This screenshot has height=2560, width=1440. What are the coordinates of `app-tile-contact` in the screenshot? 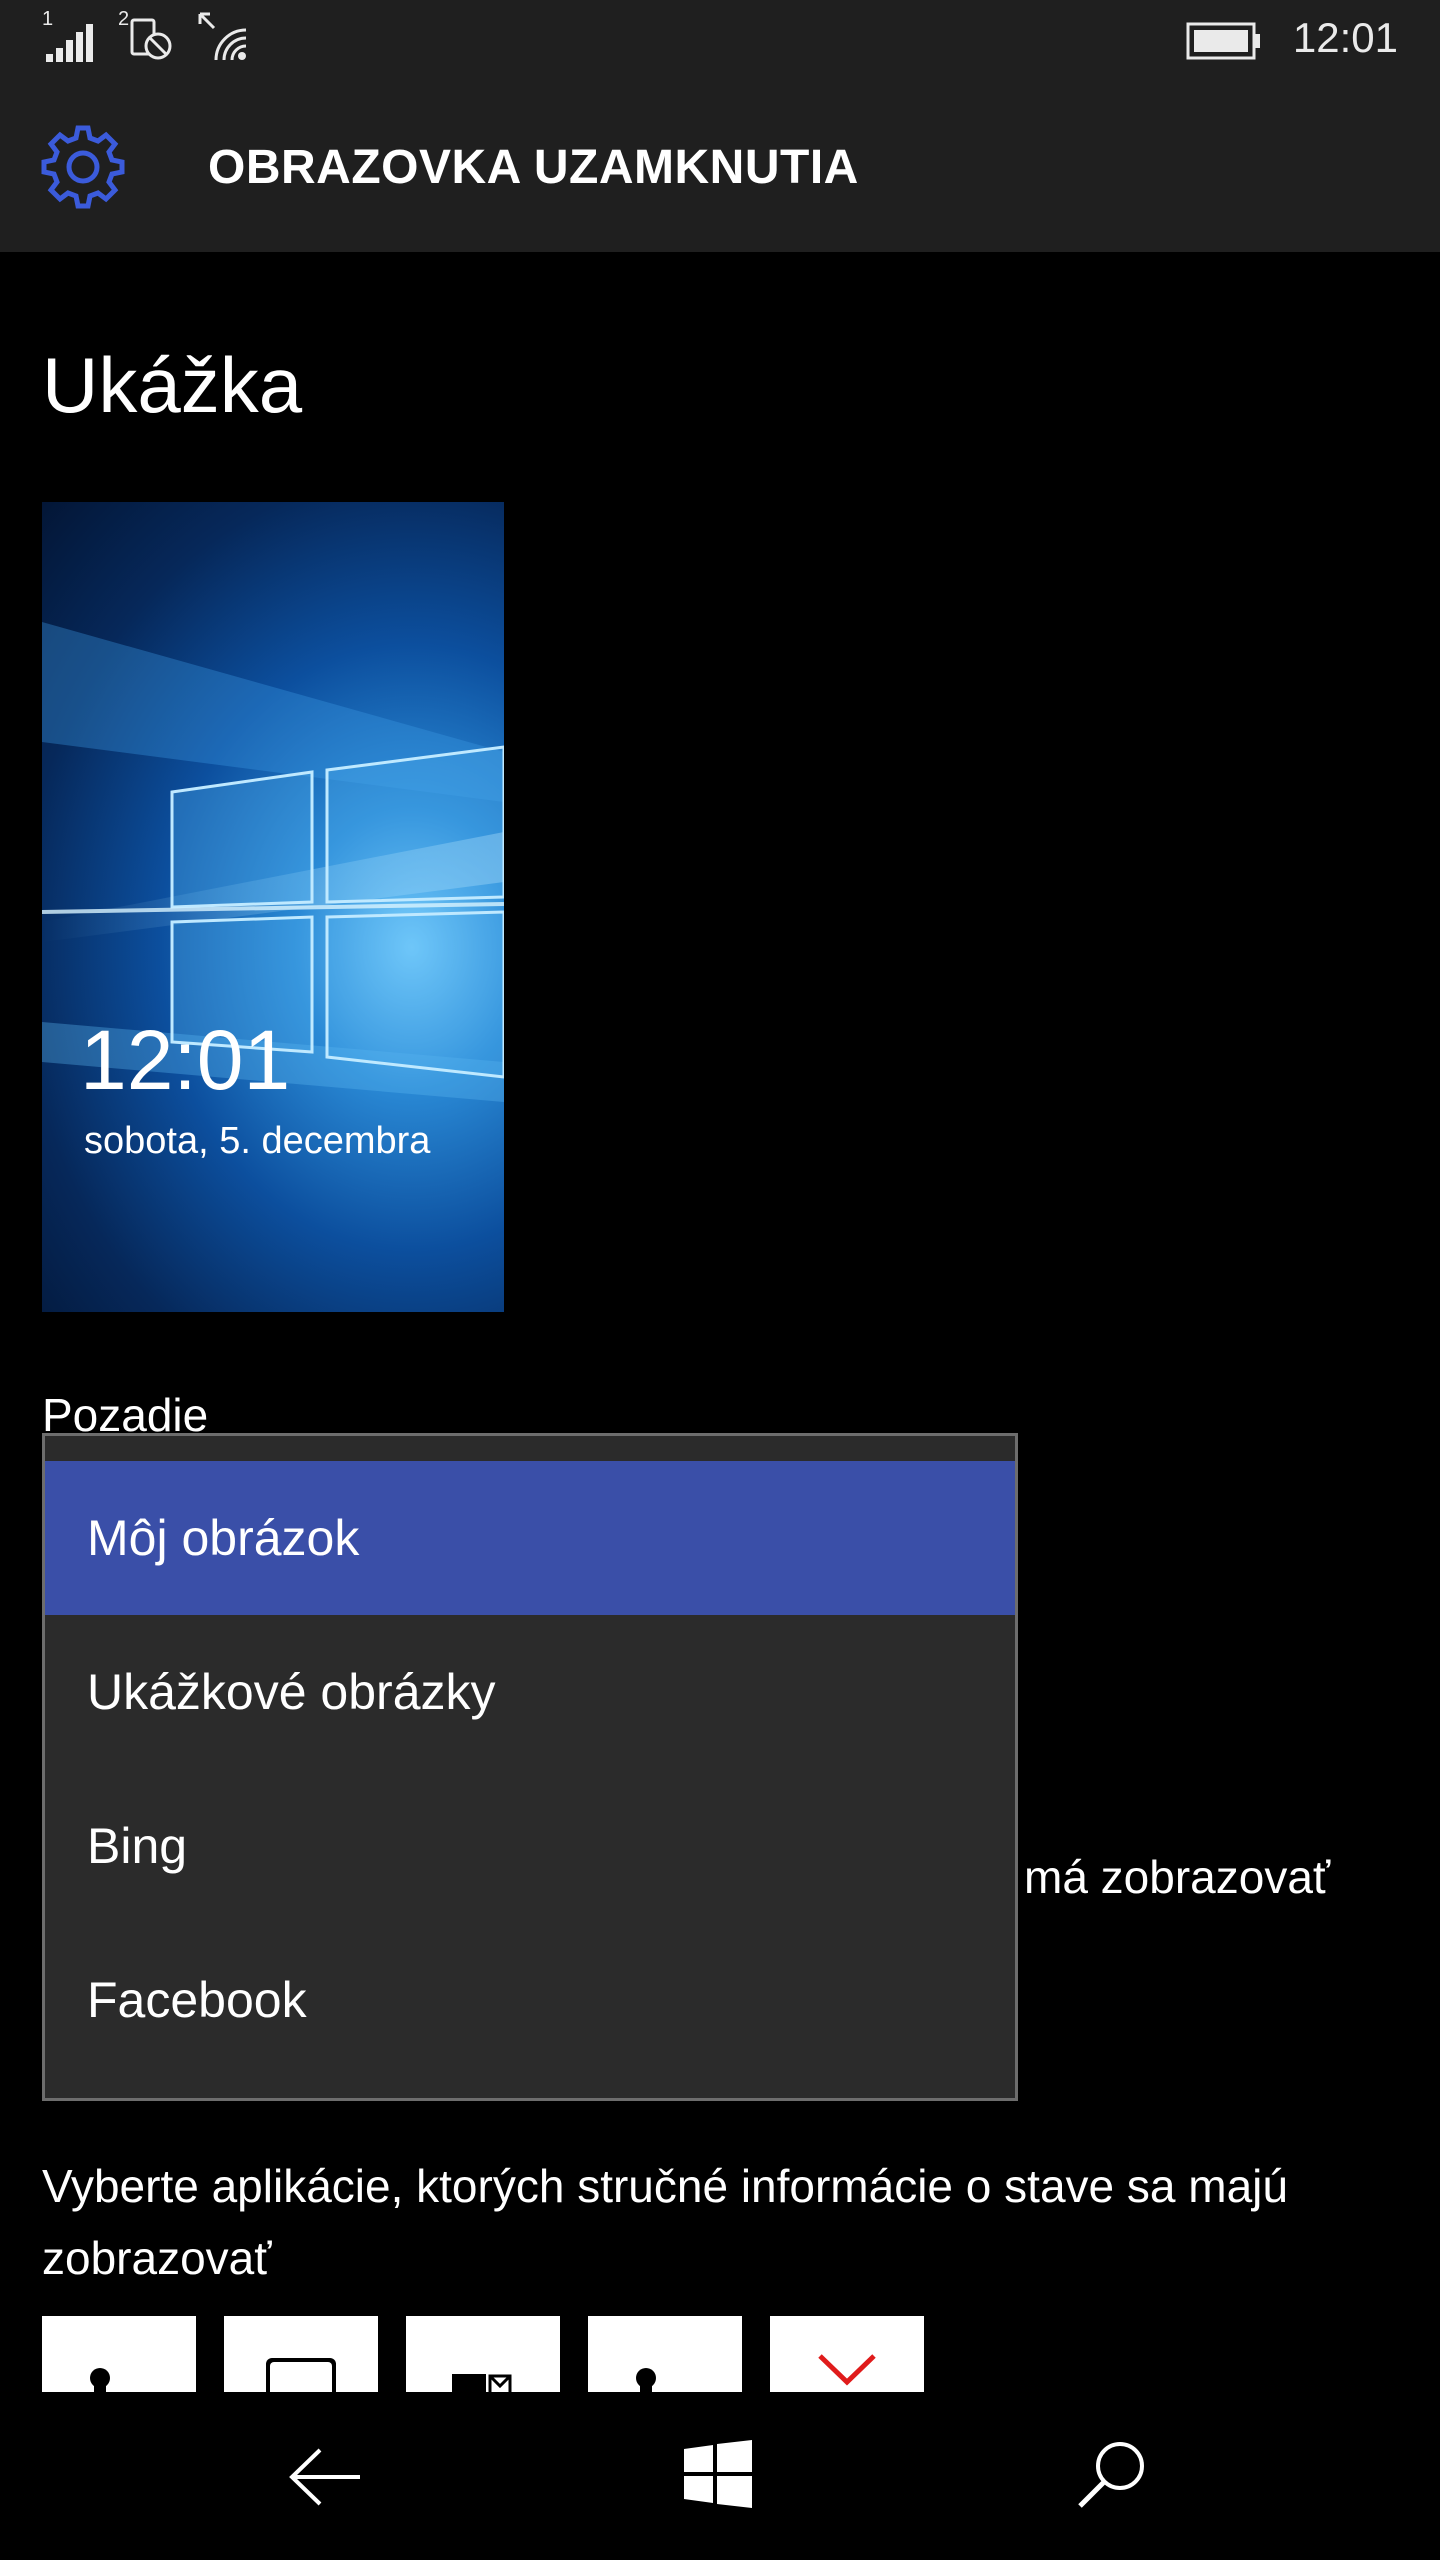 It's located at (119, 2354).